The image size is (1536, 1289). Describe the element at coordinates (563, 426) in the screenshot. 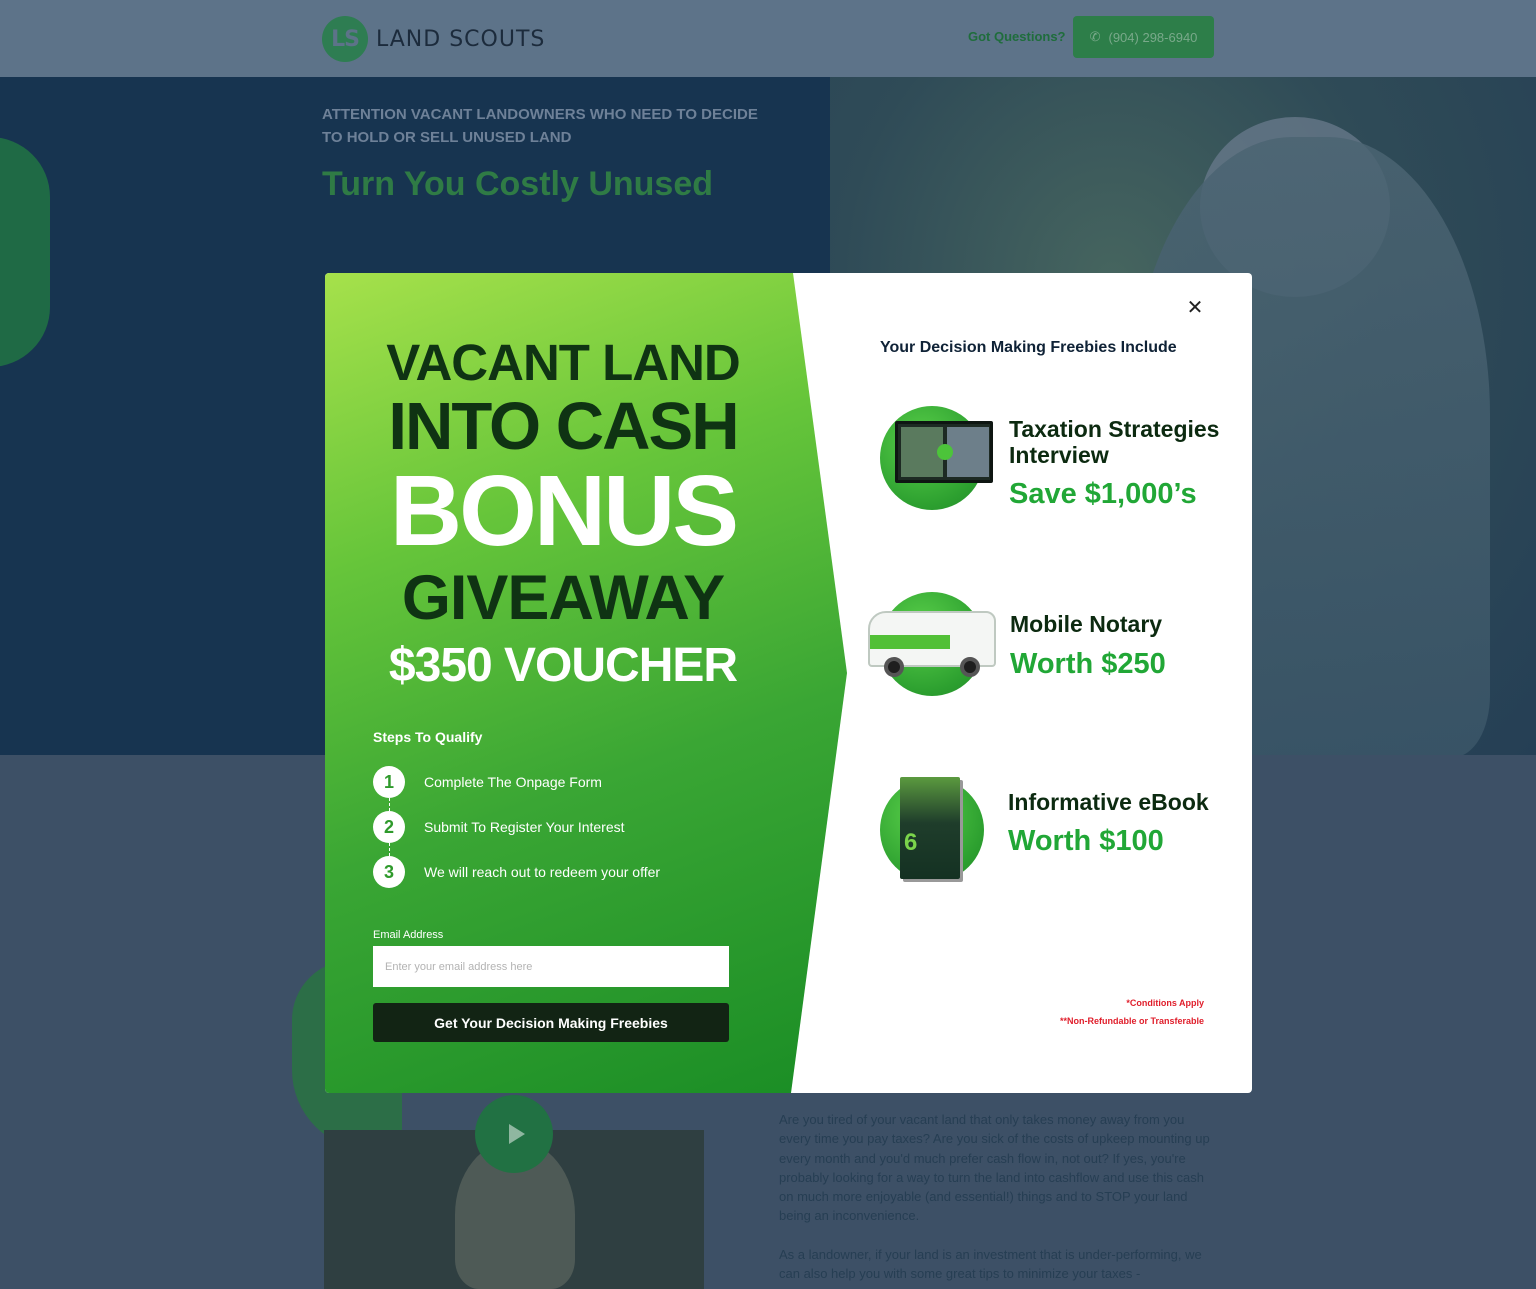

I see `headline-line-2: INTO CASH` at that location.